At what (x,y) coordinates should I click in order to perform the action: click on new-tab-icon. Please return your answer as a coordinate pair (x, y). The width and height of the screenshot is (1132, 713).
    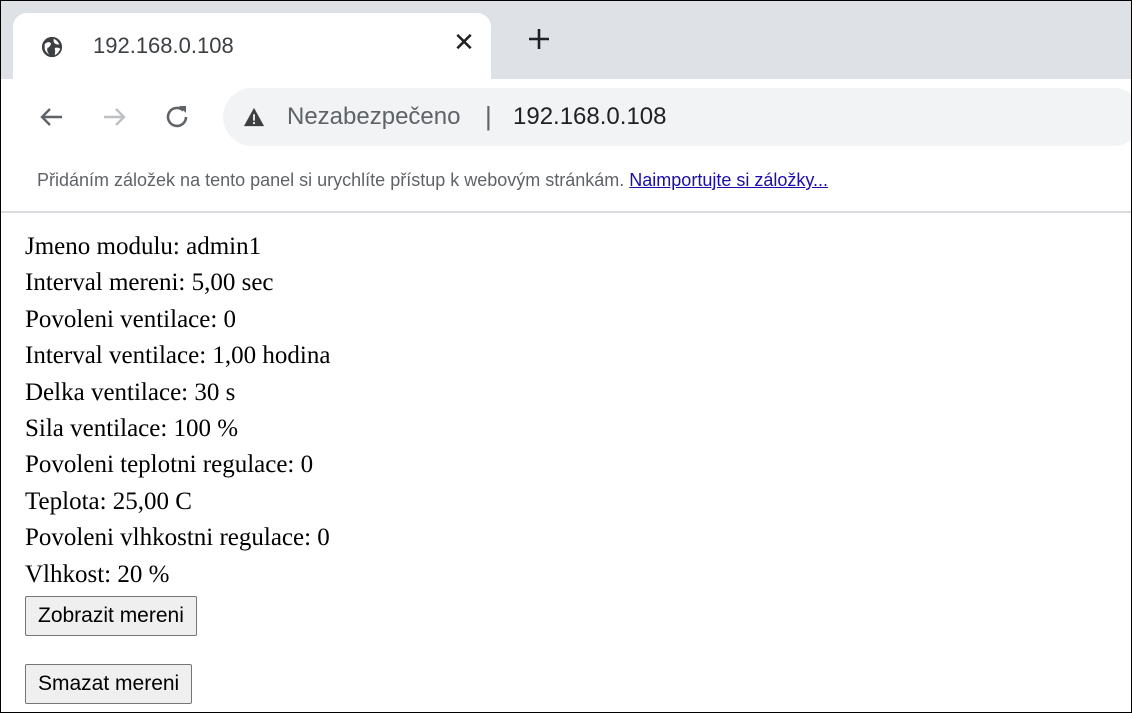
    Looking at the image, I should click on (539, 39).